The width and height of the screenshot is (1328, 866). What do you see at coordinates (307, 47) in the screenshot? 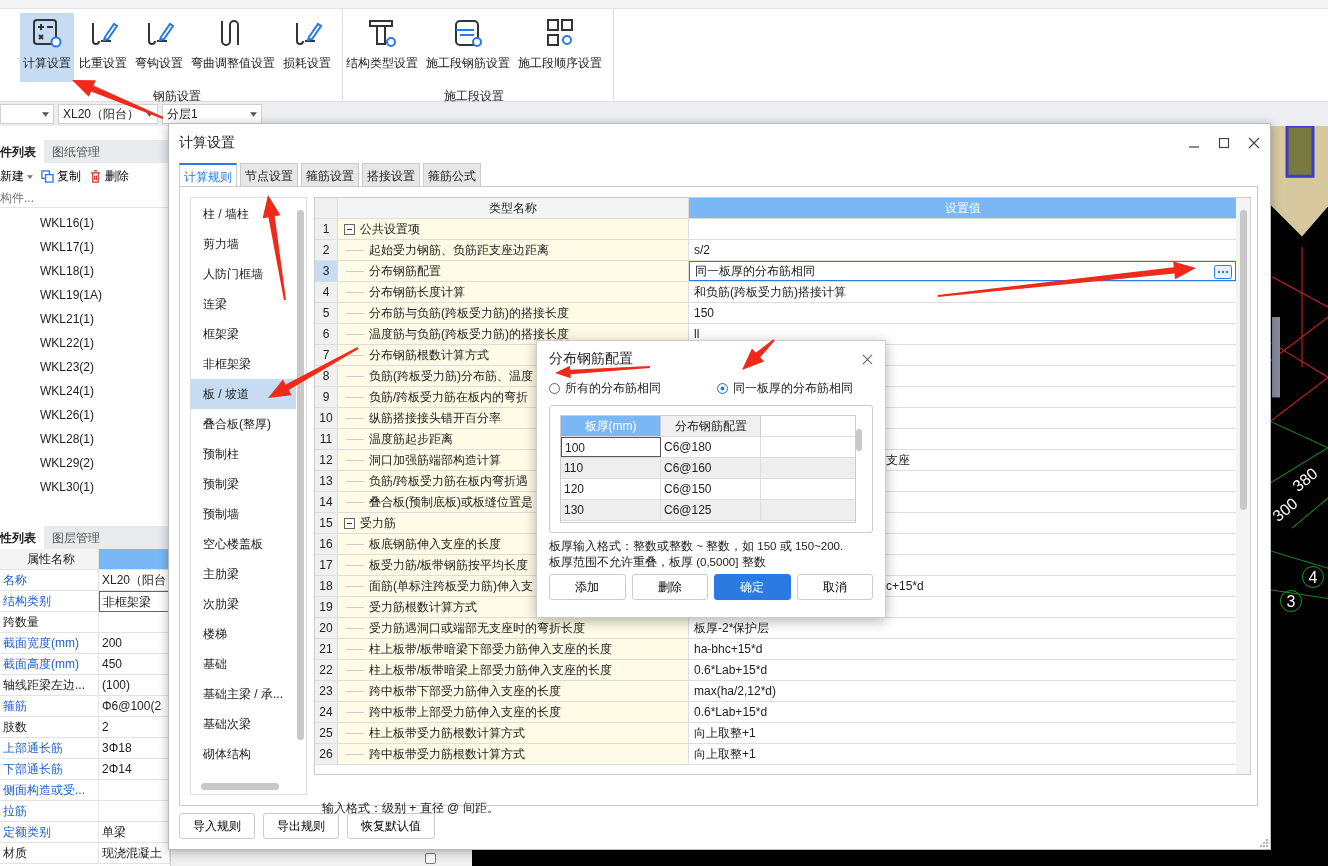
I see `ribbon-button: 损耗设置` at bounding box center [307, 47].